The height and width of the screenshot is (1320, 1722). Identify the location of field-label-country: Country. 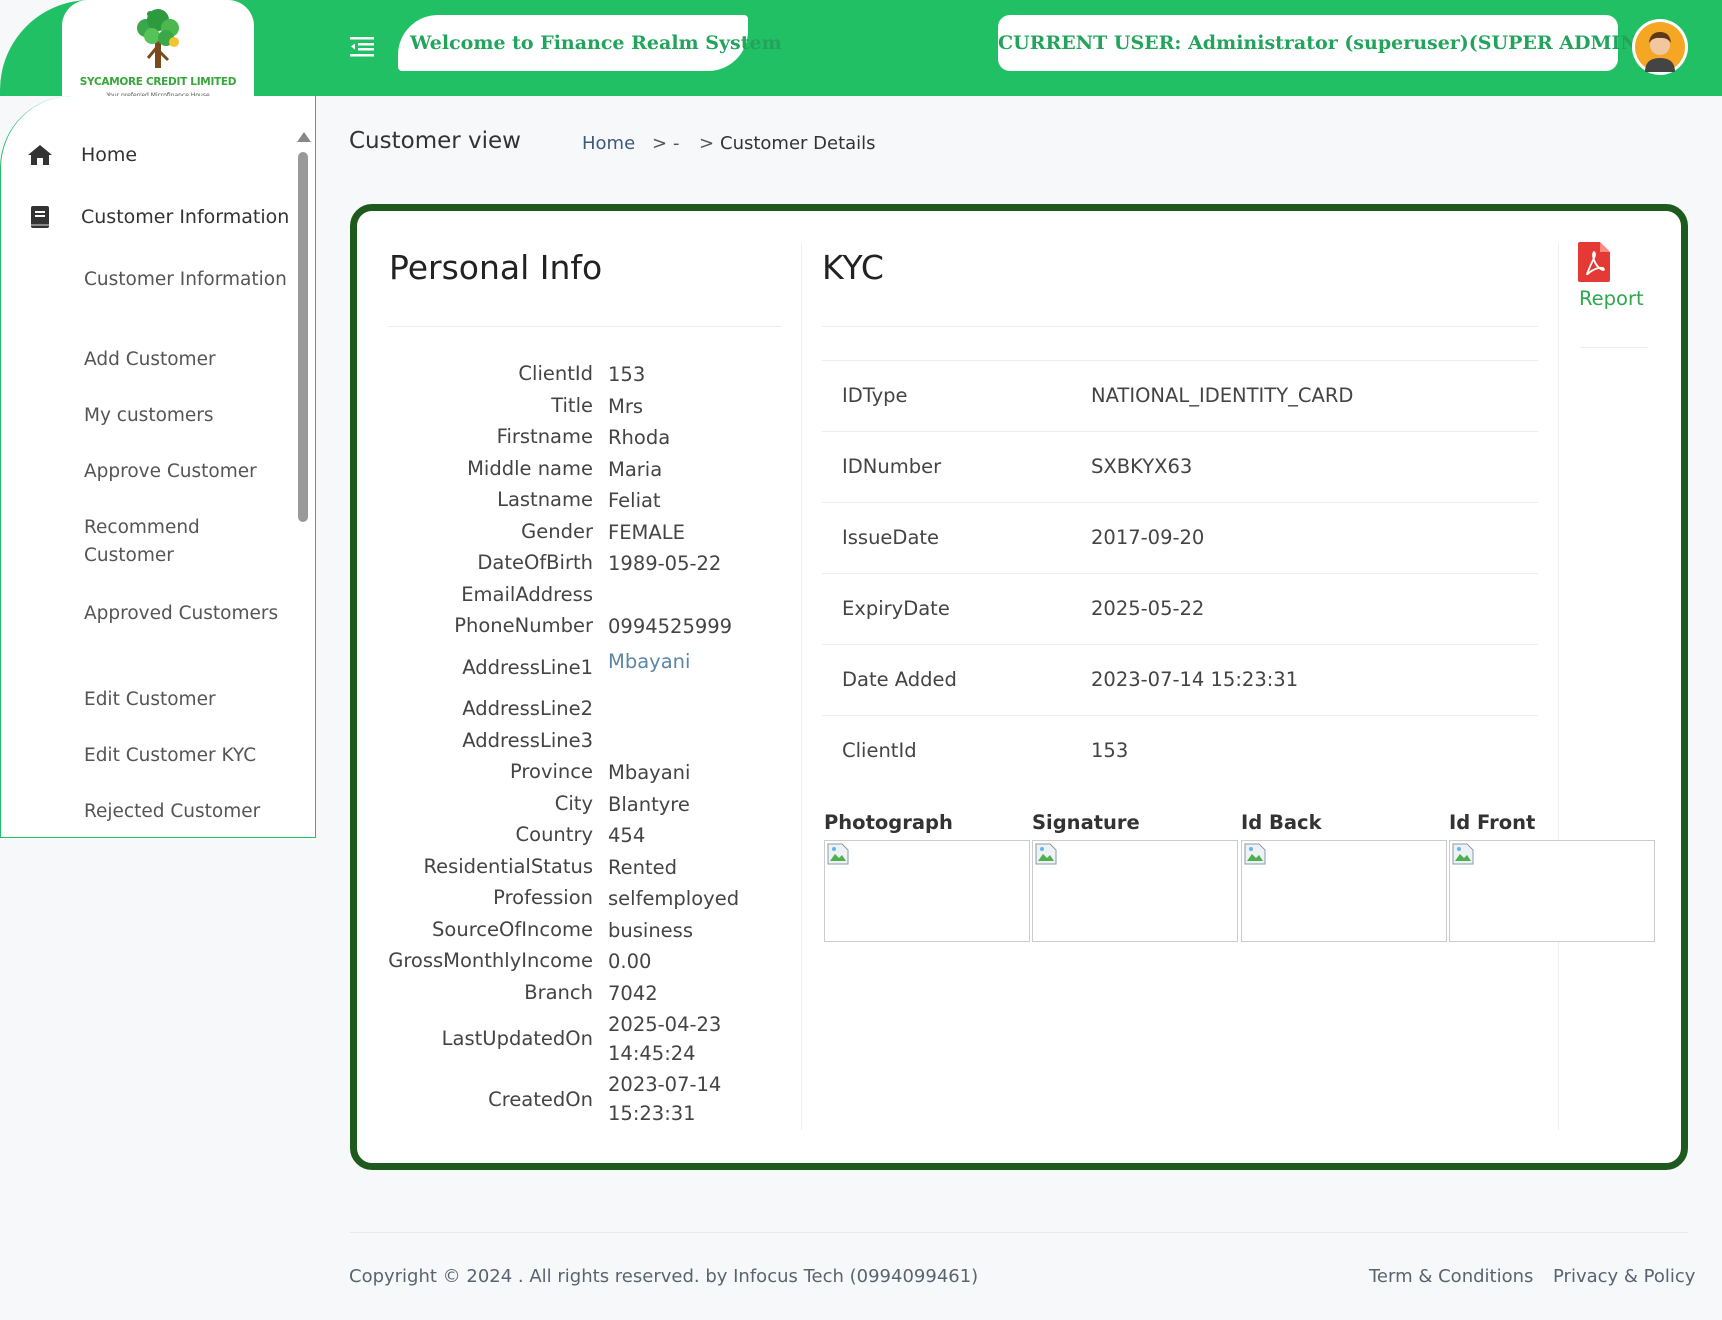
(554, 834).